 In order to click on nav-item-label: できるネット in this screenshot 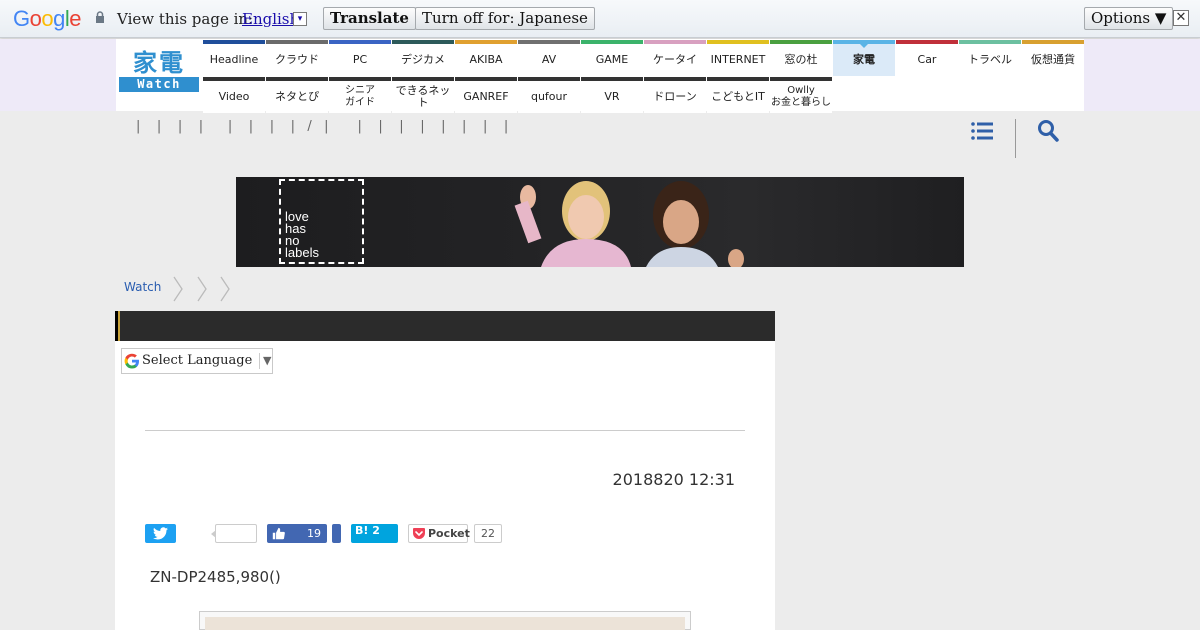, I will do `click(423, 96)`.